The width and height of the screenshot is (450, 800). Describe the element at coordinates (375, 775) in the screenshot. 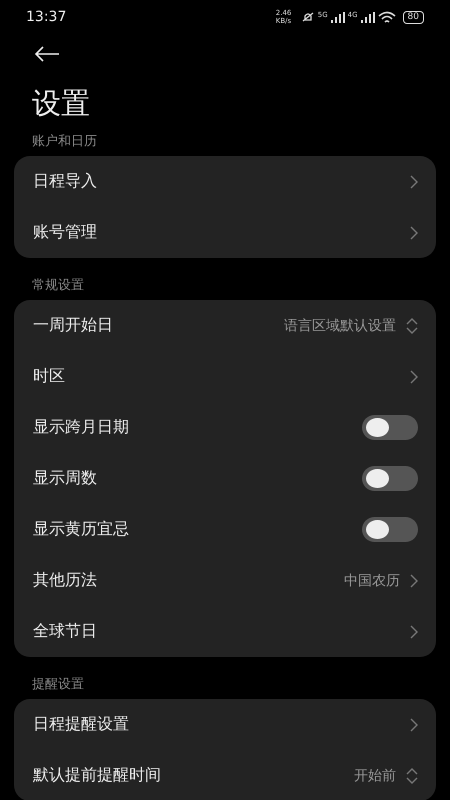

I see `setting-value: 开始前` at that location.